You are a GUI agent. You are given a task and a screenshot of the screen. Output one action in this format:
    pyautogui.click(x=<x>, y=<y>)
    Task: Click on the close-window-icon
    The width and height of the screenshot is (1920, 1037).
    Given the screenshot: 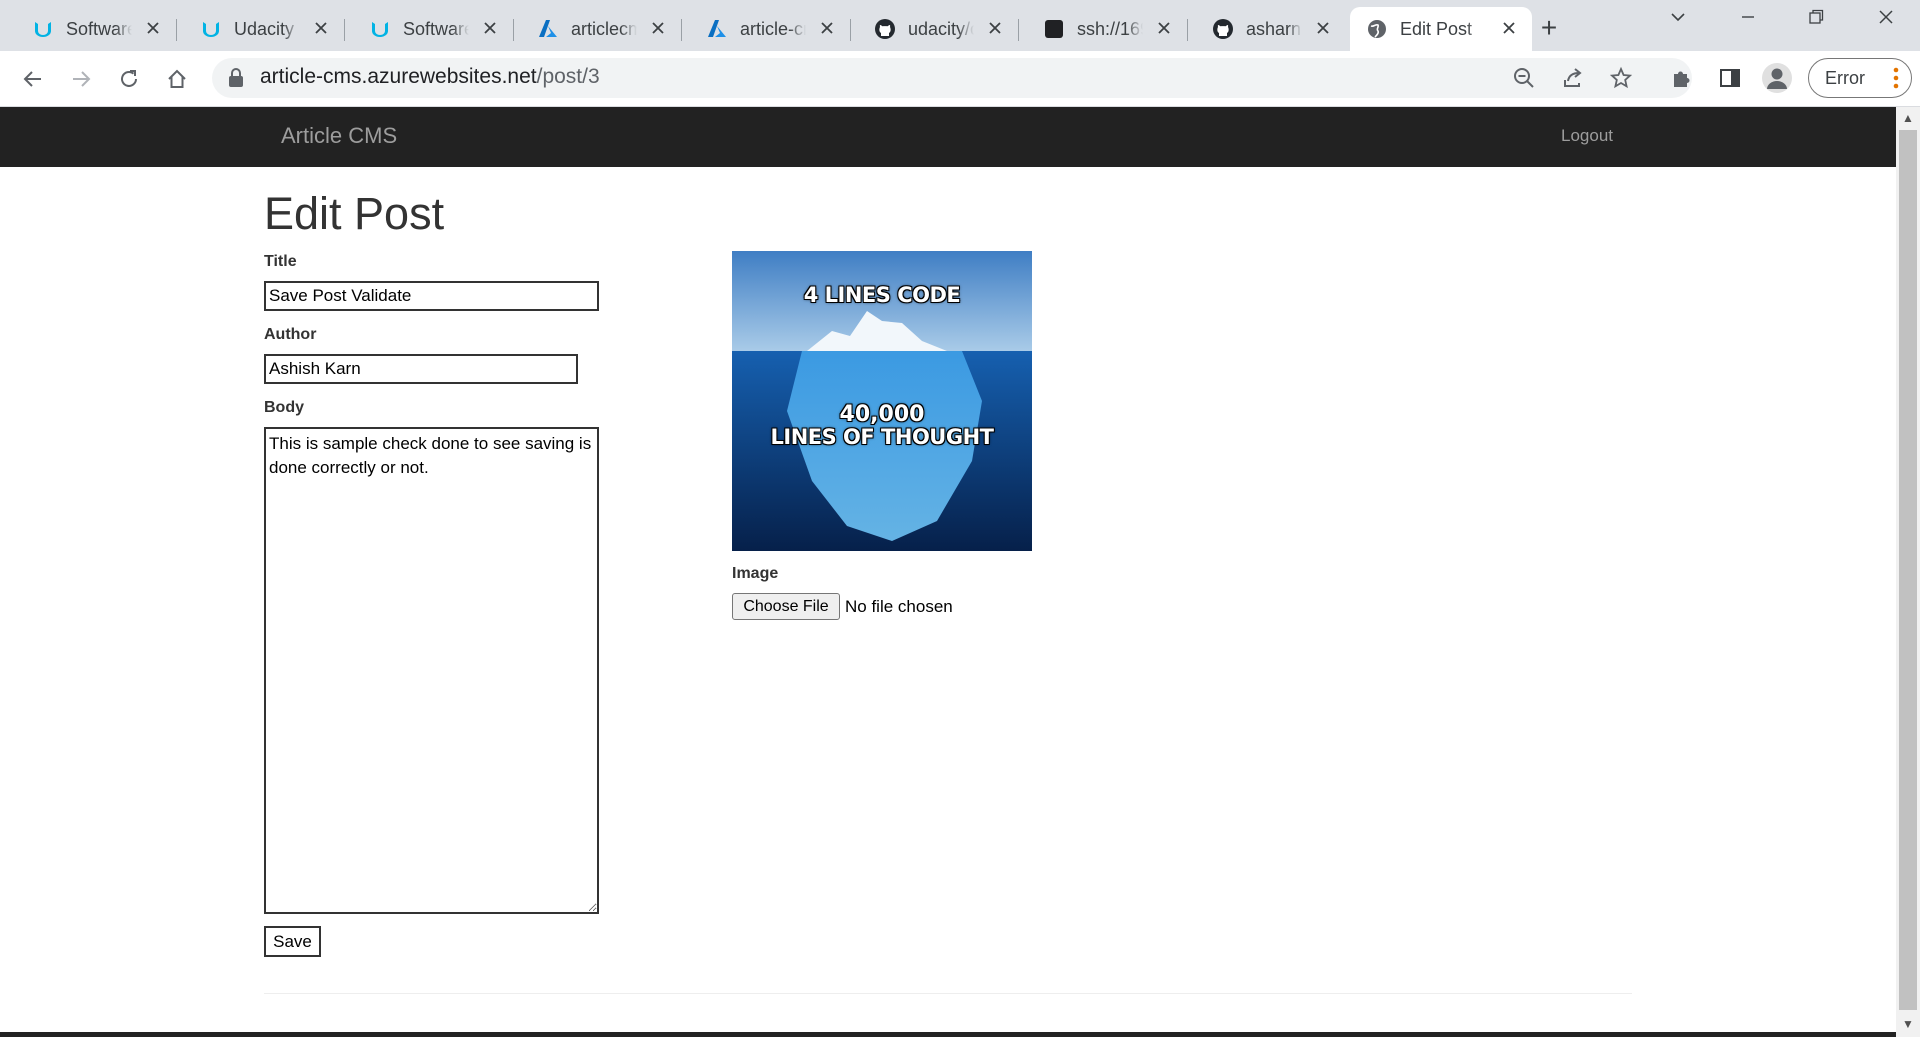 What is the action you would take?
    pyautogui.click(x=1886, y=20)
    